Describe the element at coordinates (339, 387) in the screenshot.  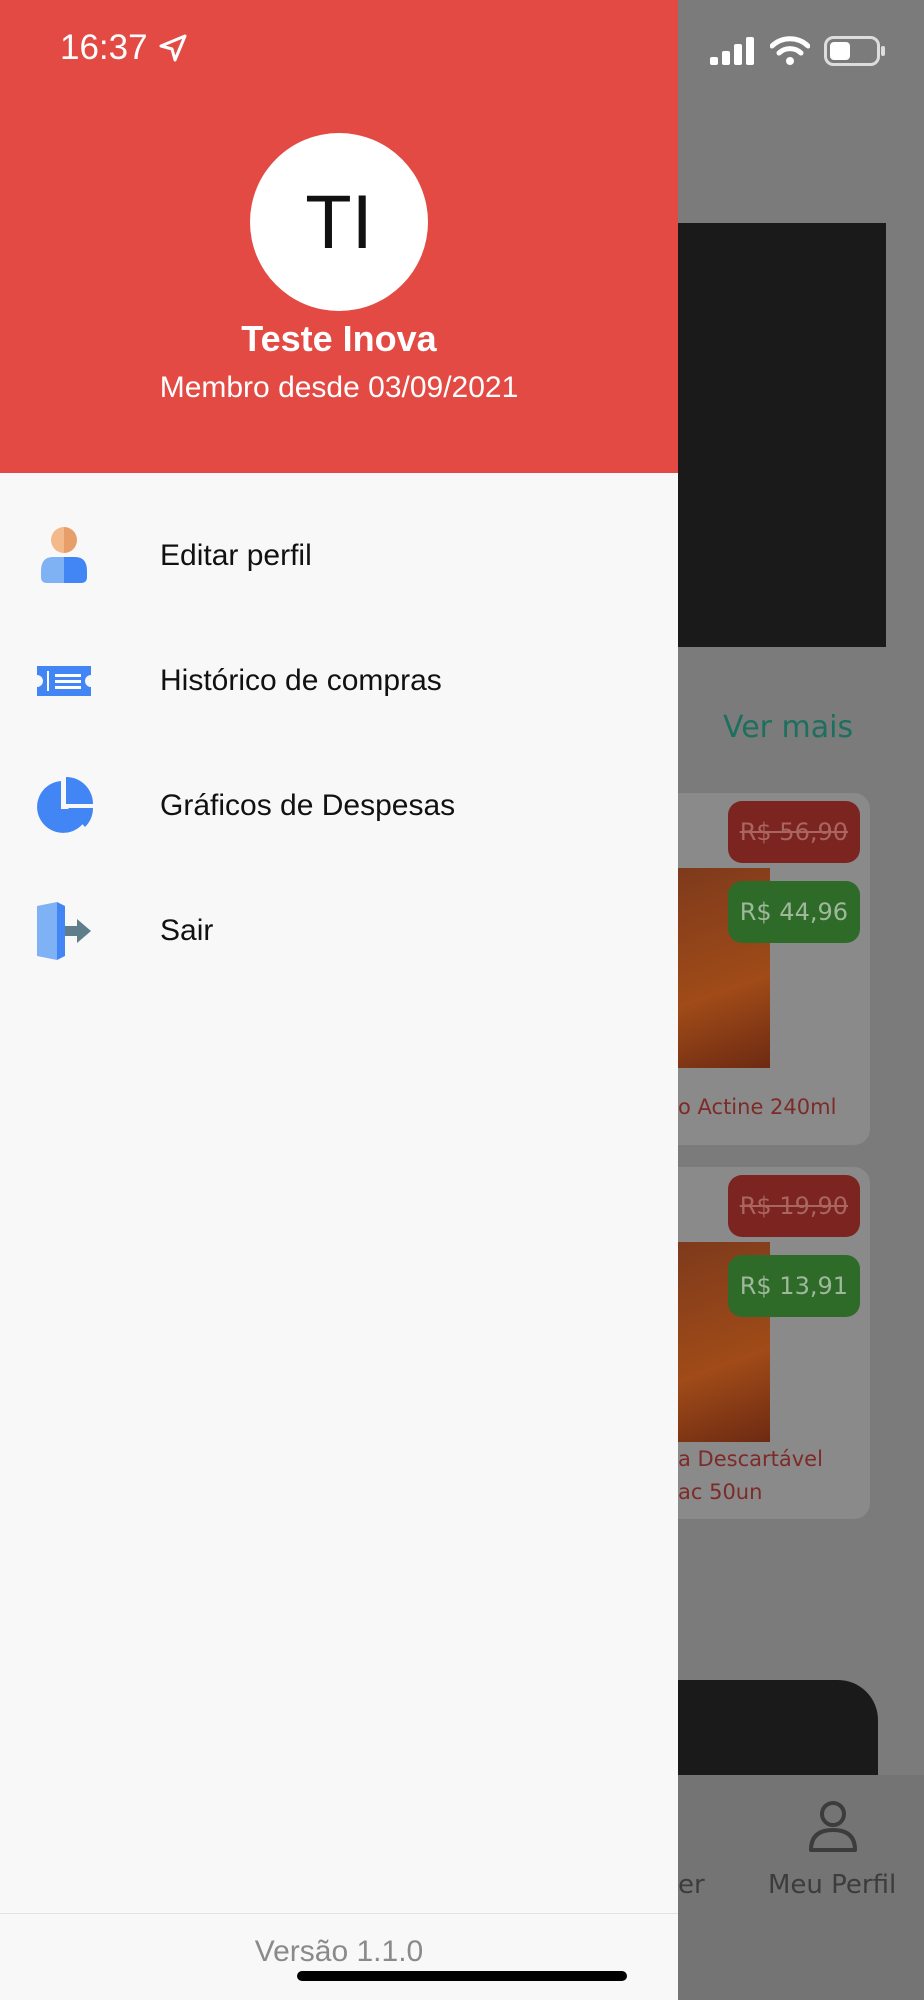
I see `member-since: Membro desde 03/09/2021` at that location.